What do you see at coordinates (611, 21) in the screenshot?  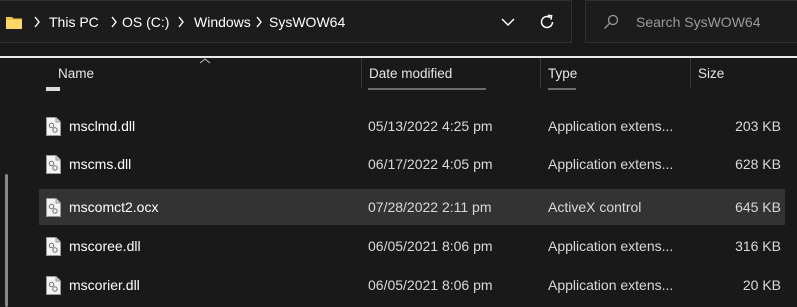 I see `search-icon` at bounding box center [611, 21].